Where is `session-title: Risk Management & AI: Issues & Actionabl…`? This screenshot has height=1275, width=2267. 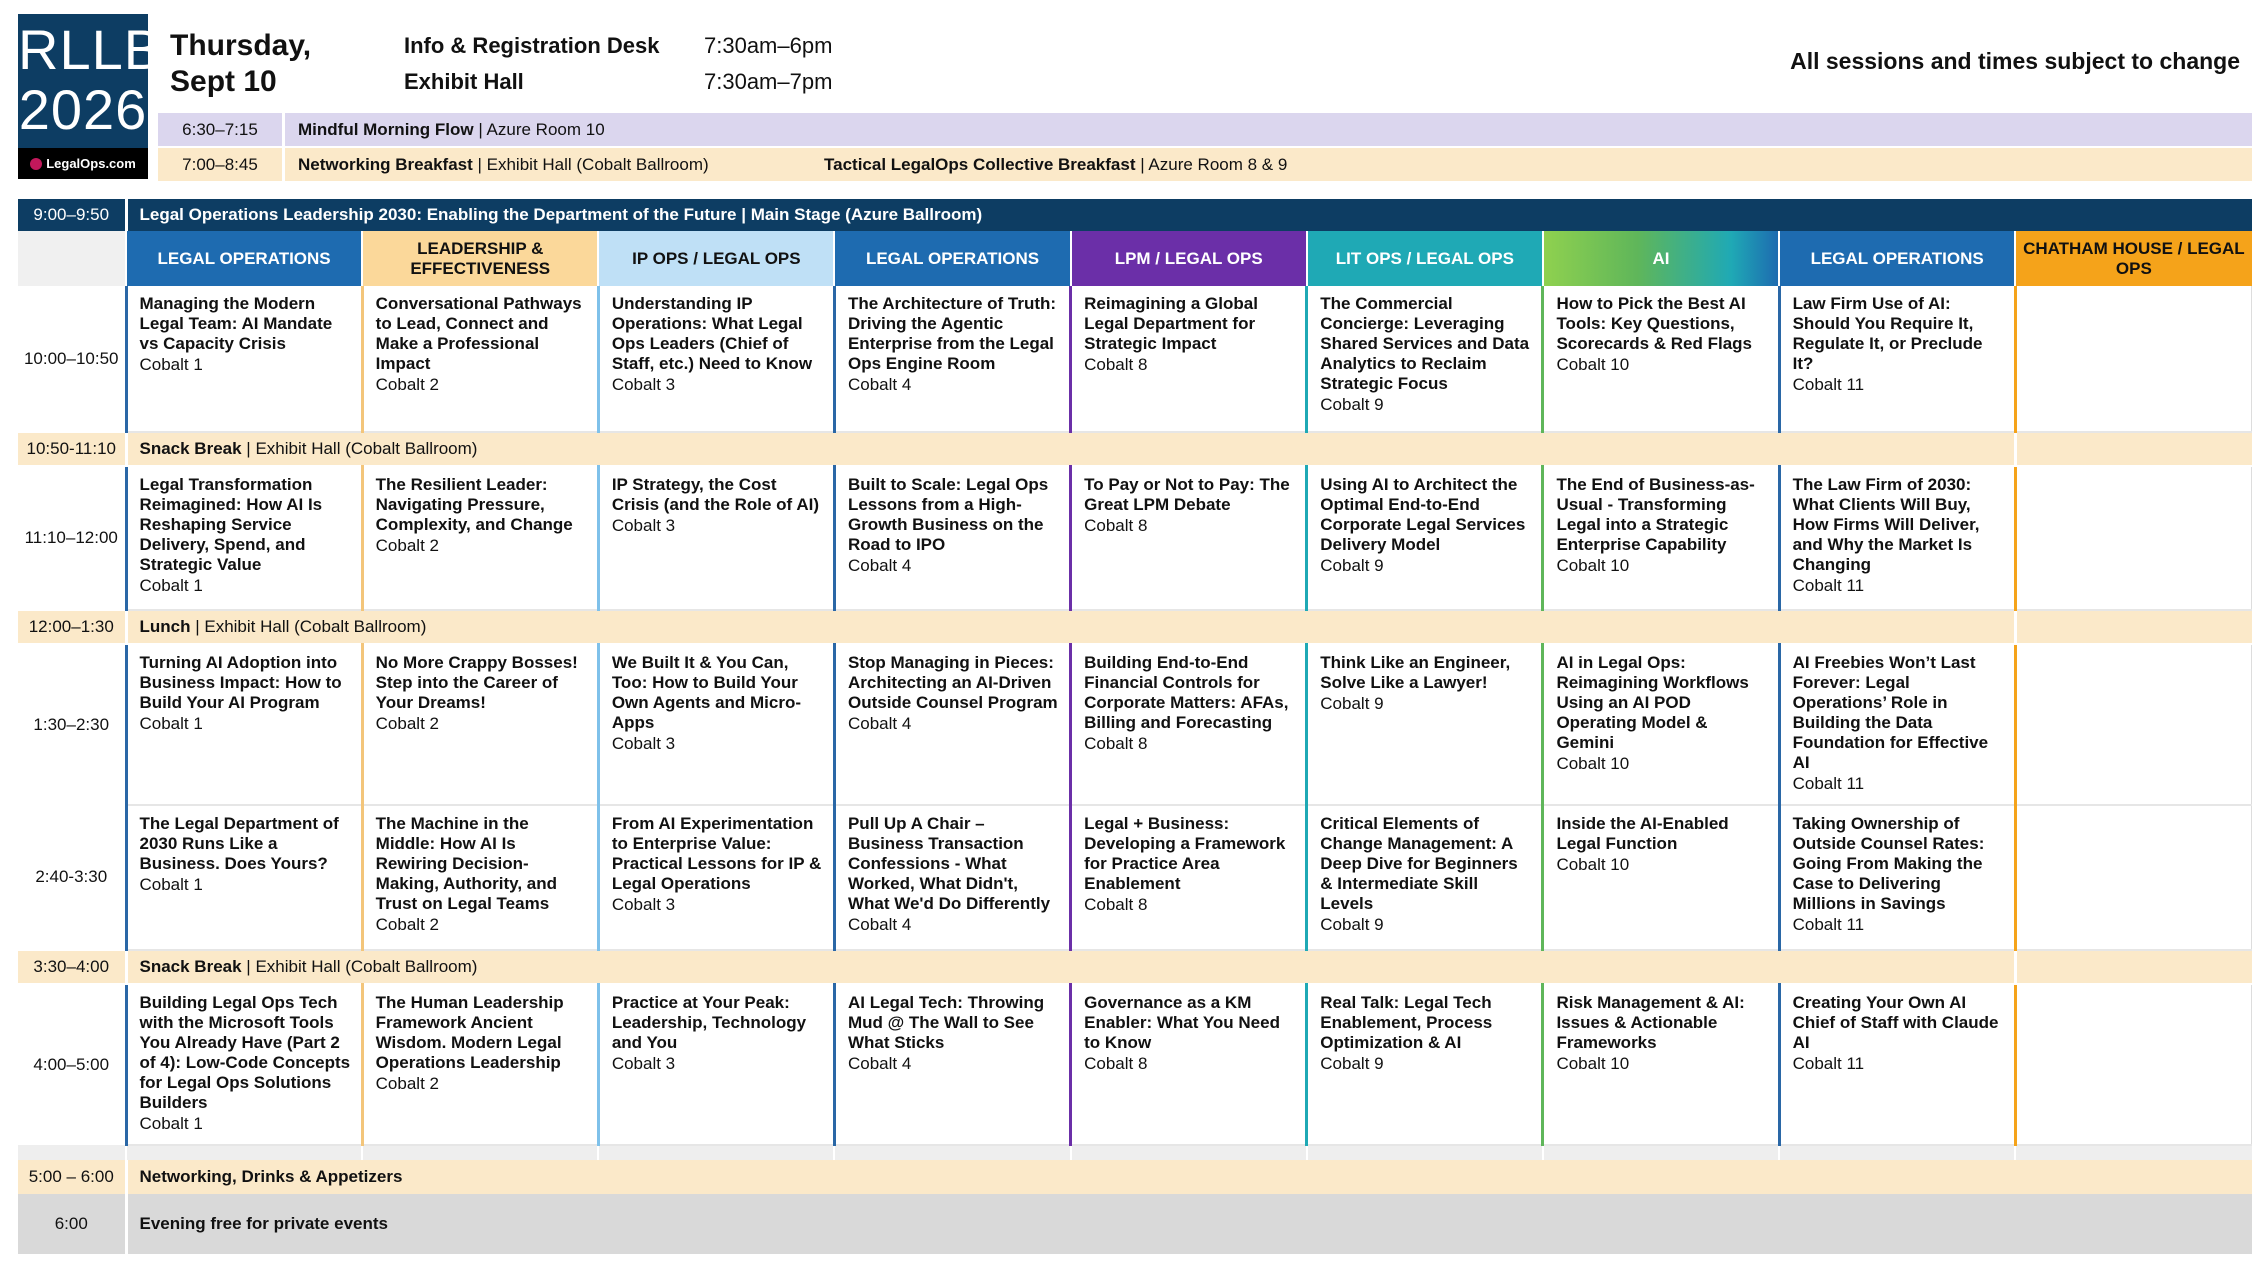
session-title: Risk Management & AI: Issues & Actionabl… is located at coordinates (1650, 1022).